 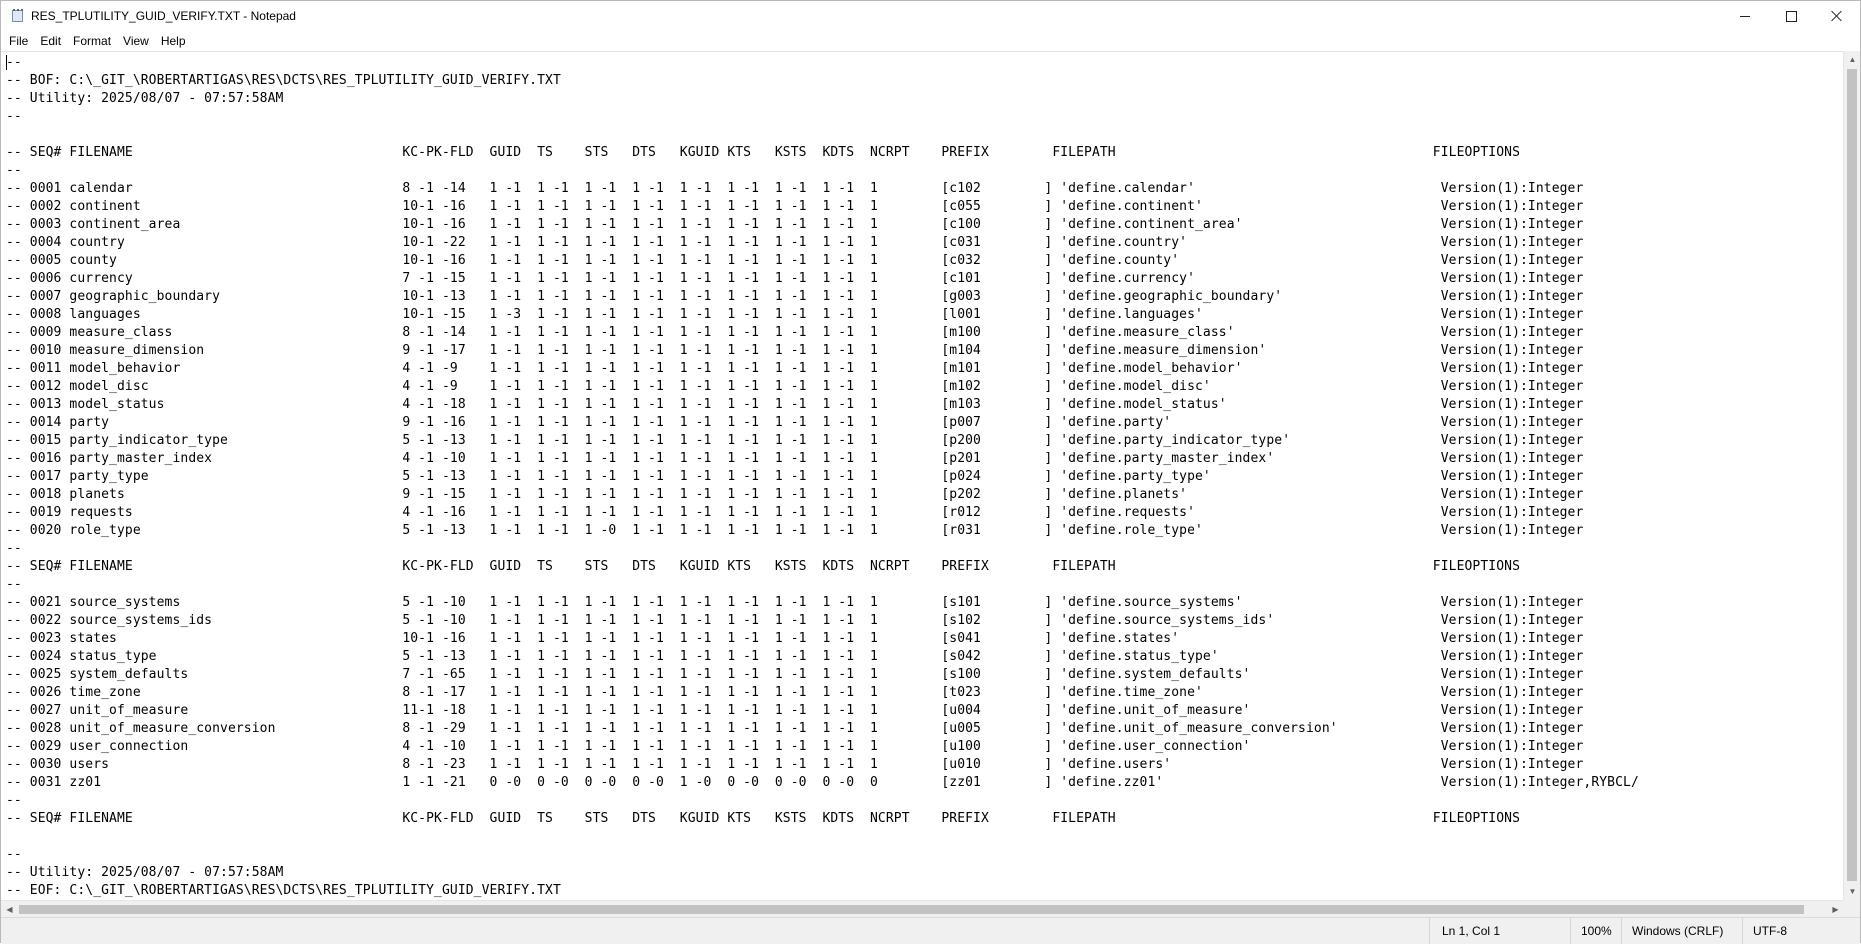 I want to click on menu-bar: File Edit Format View Help, so click(x=930, y=41).